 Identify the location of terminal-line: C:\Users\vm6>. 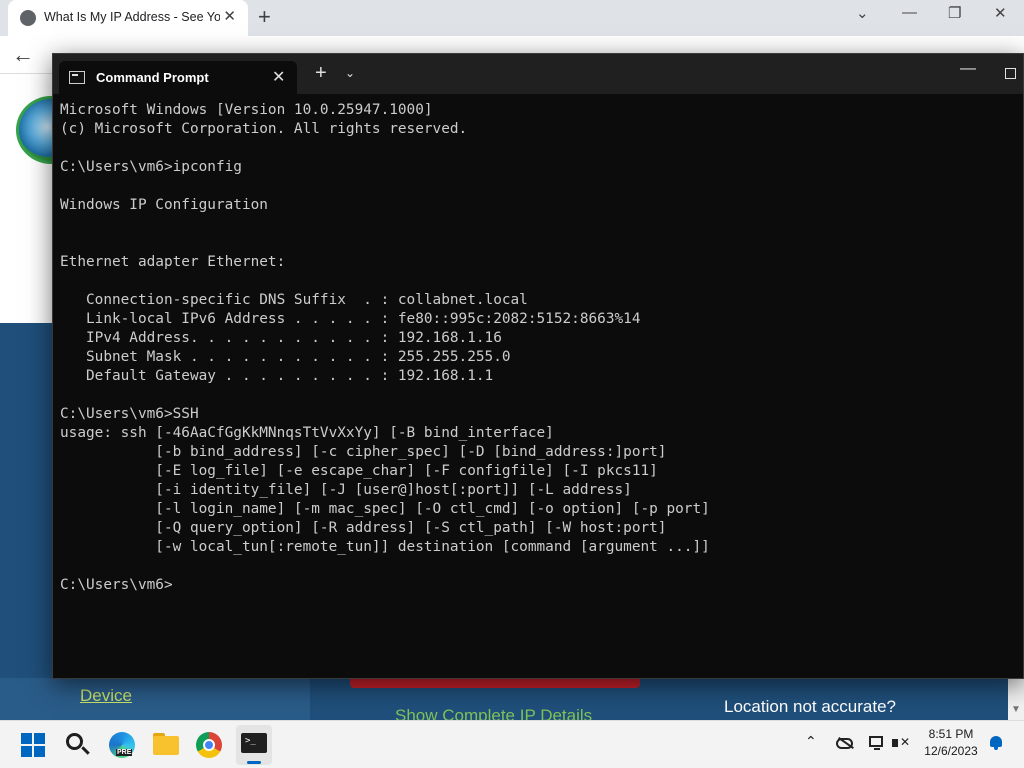
(116, 585).